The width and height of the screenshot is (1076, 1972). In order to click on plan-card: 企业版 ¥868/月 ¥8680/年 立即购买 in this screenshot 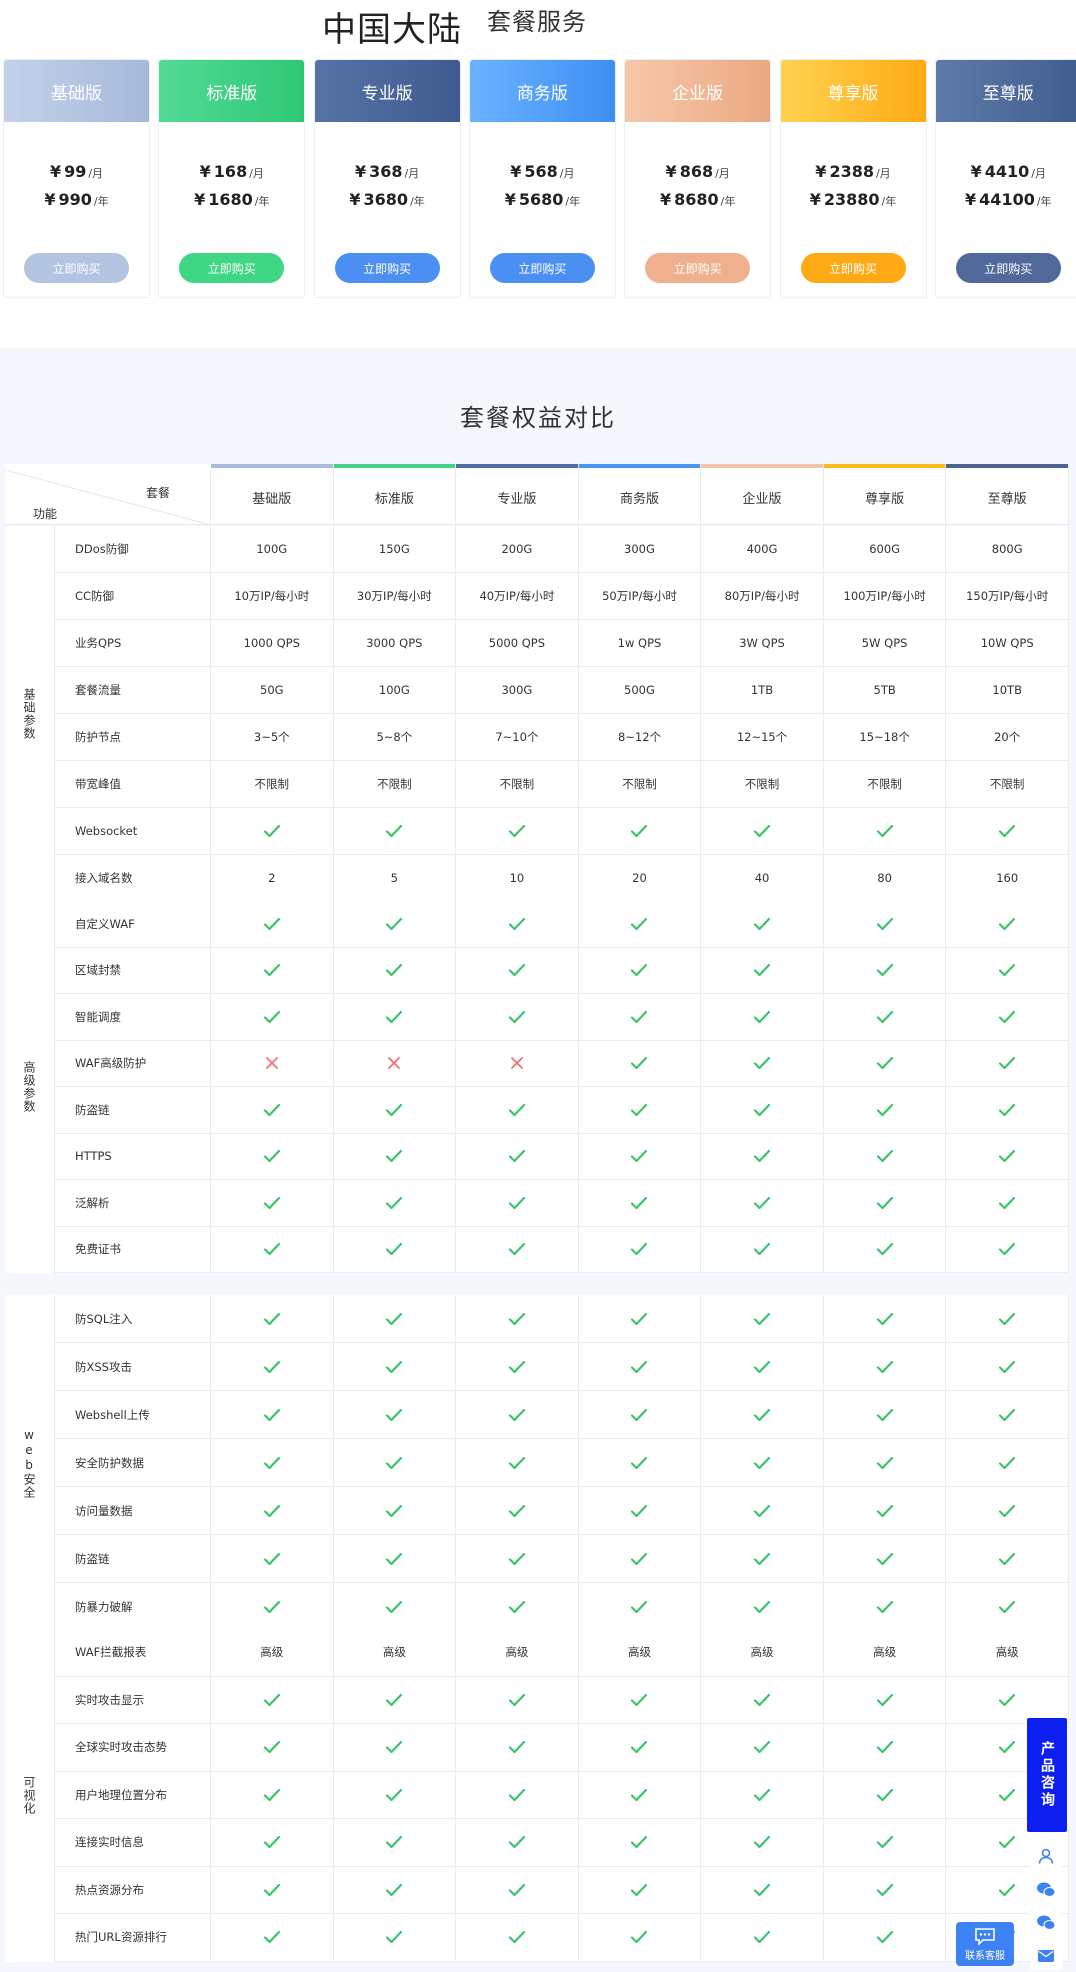, I will do `click(698, 178)`.